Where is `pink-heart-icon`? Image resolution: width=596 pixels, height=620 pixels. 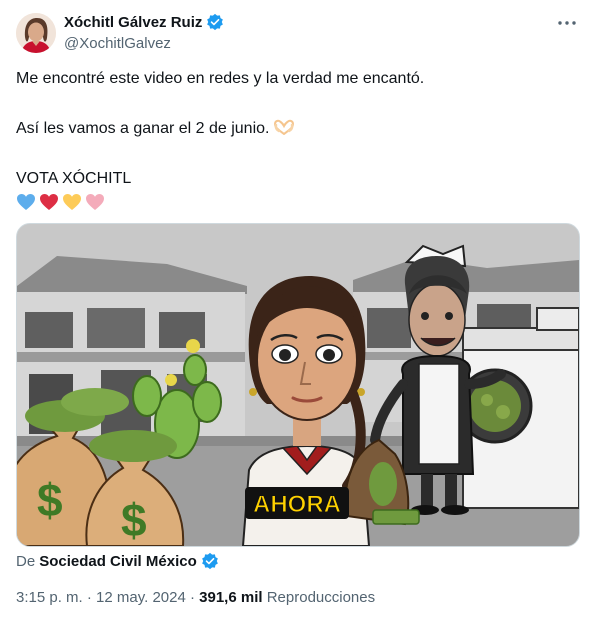 pink-heart-icon is located at coordinates (95, 202).